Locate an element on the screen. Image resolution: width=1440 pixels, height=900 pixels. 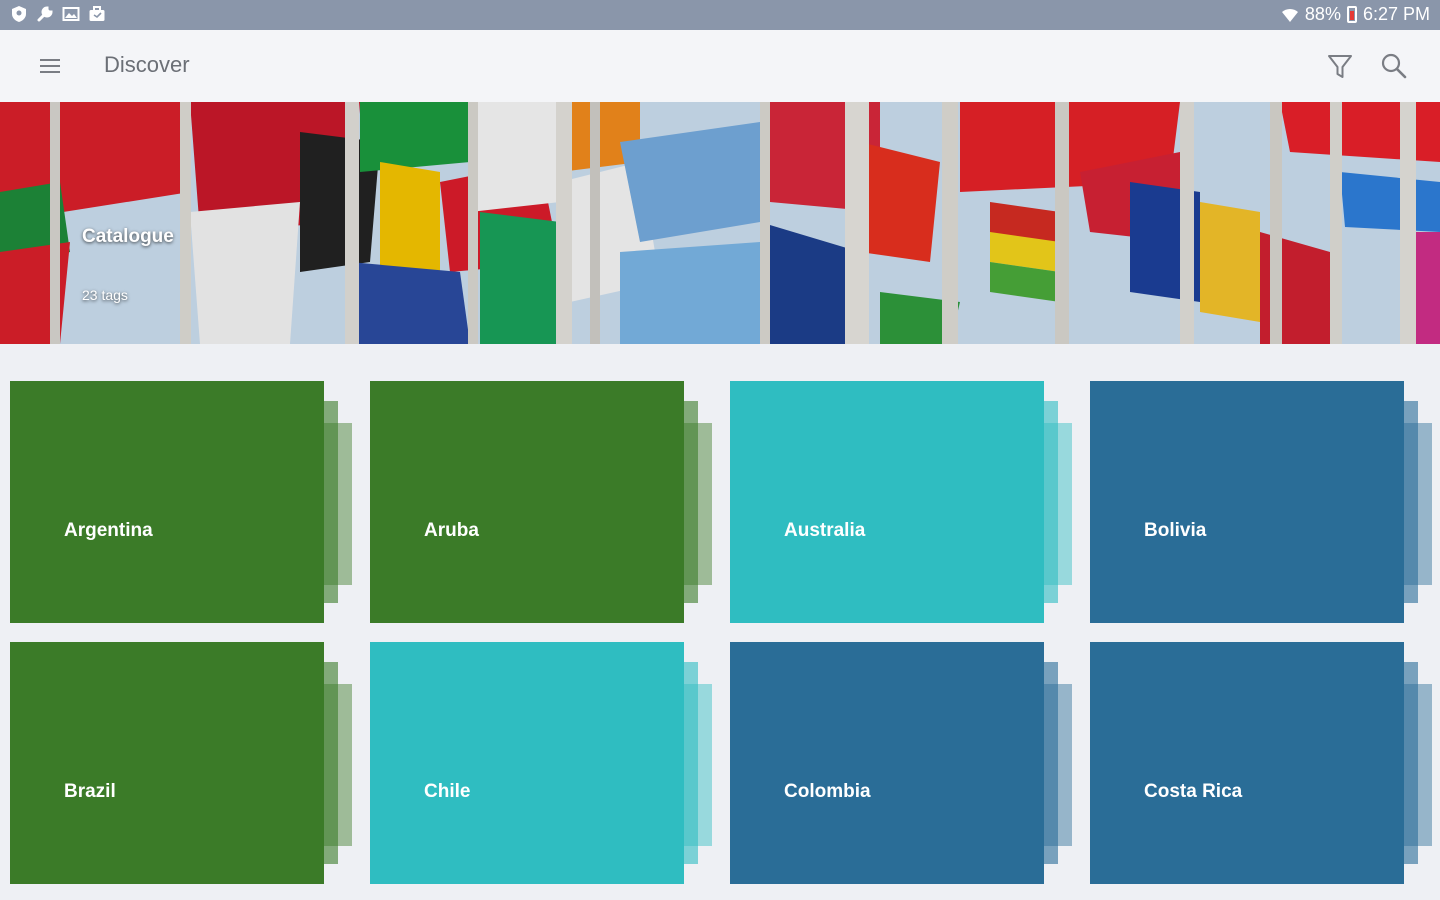
page-title: Discover is located at coordinates (147, 64).